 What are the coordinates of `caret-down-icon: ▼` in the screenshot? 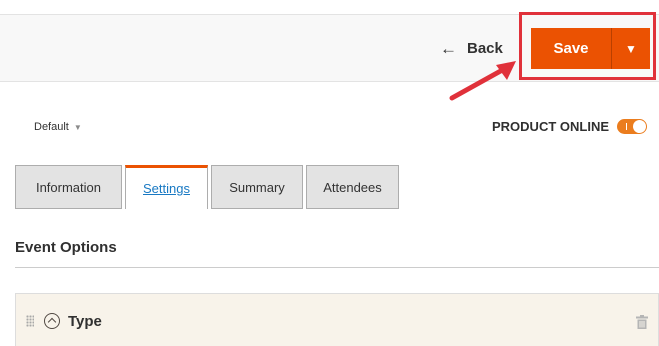 It's located at (77, 127).